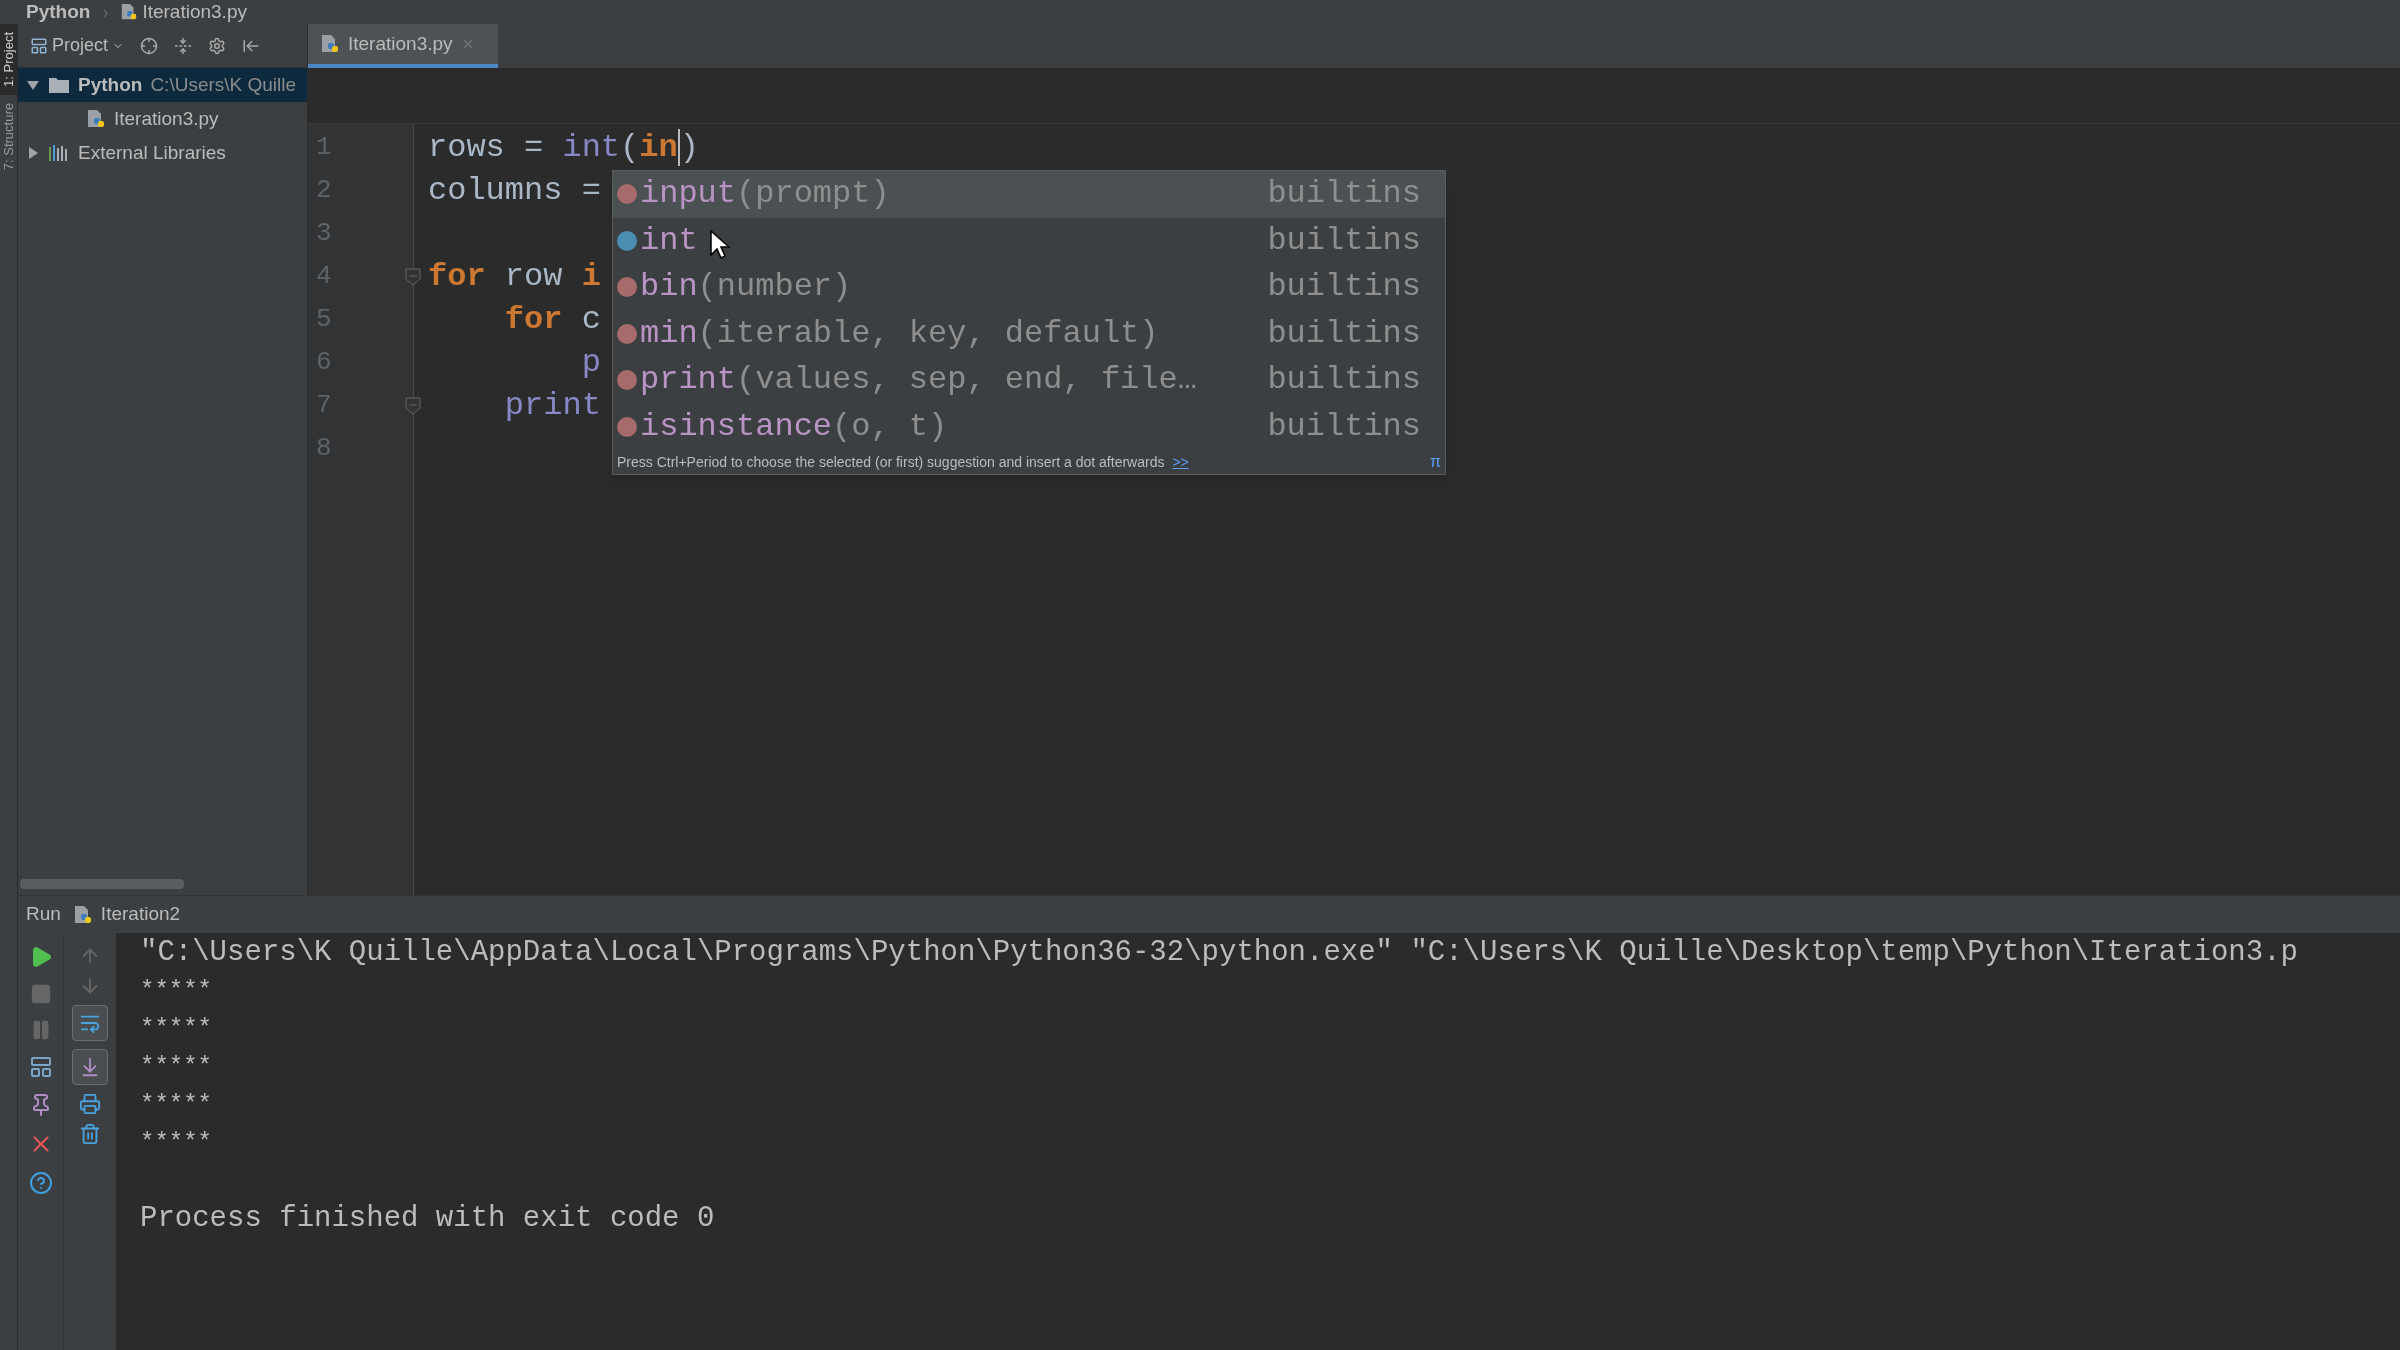 This screenshot has height=1350, width=2400. Describe the element at coordinates (746, 287) in the screenshot. I see `suggestion-label: bin(number)` at that location.